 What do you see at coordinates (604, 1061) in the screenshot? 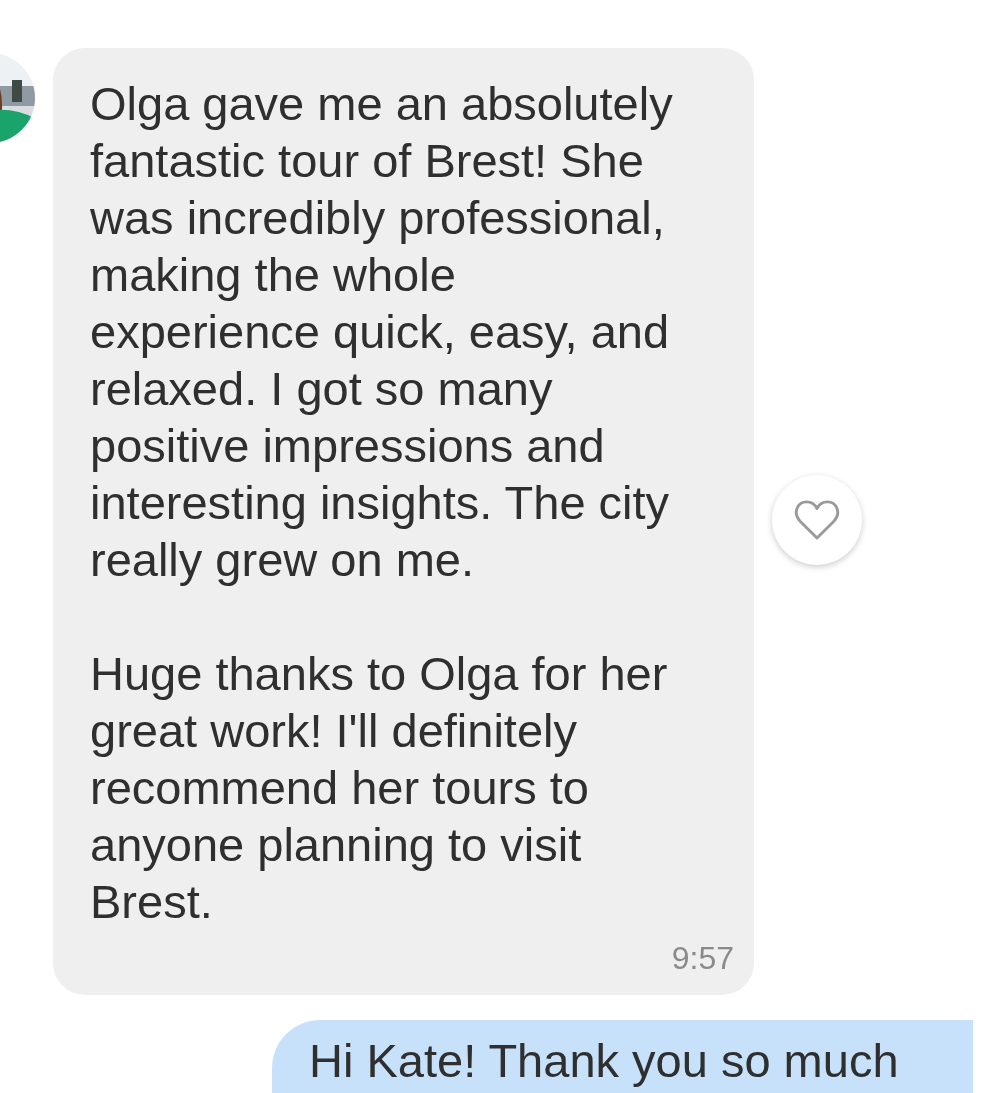
I see `message-text: Hi Kate! Thank you so much` at bounding box center [604, 1061].